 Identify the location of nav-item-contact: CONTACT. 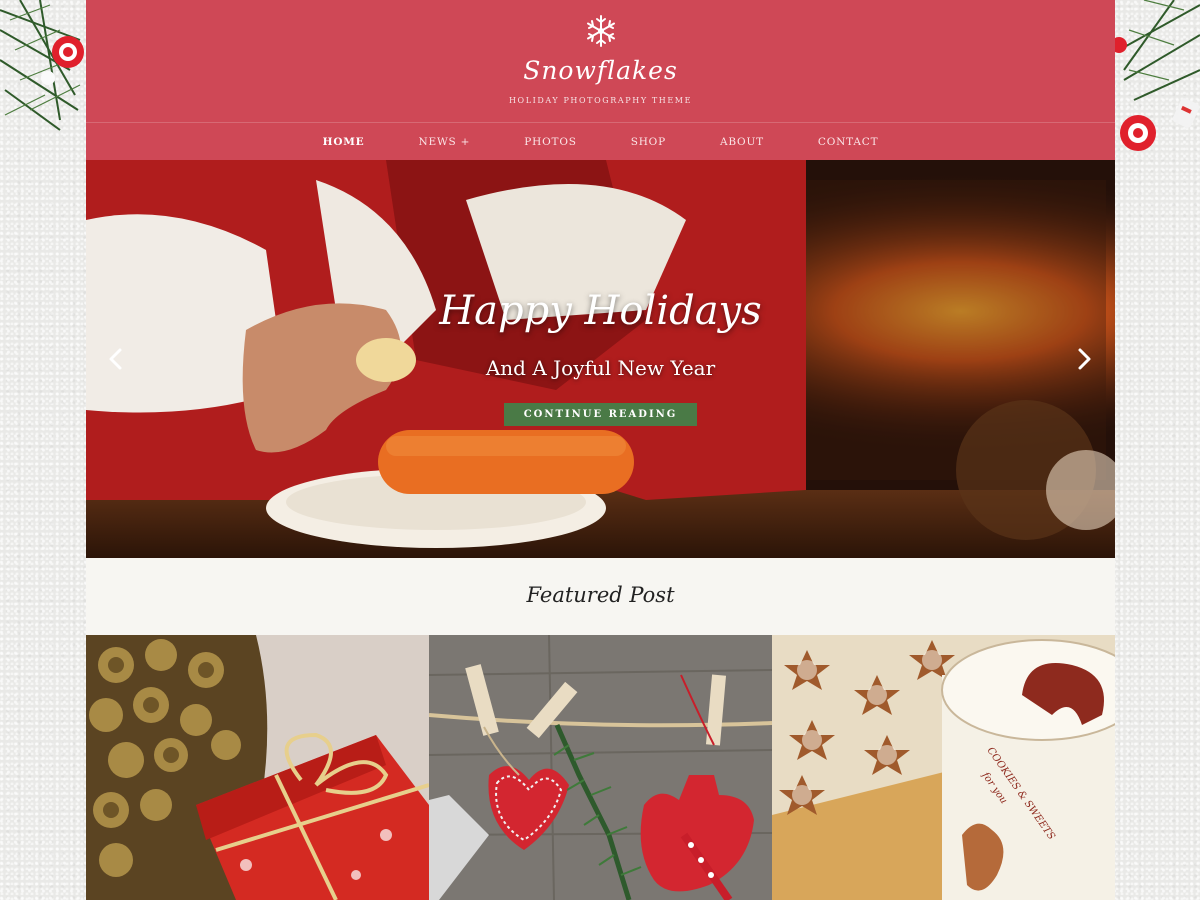
(848, 142).